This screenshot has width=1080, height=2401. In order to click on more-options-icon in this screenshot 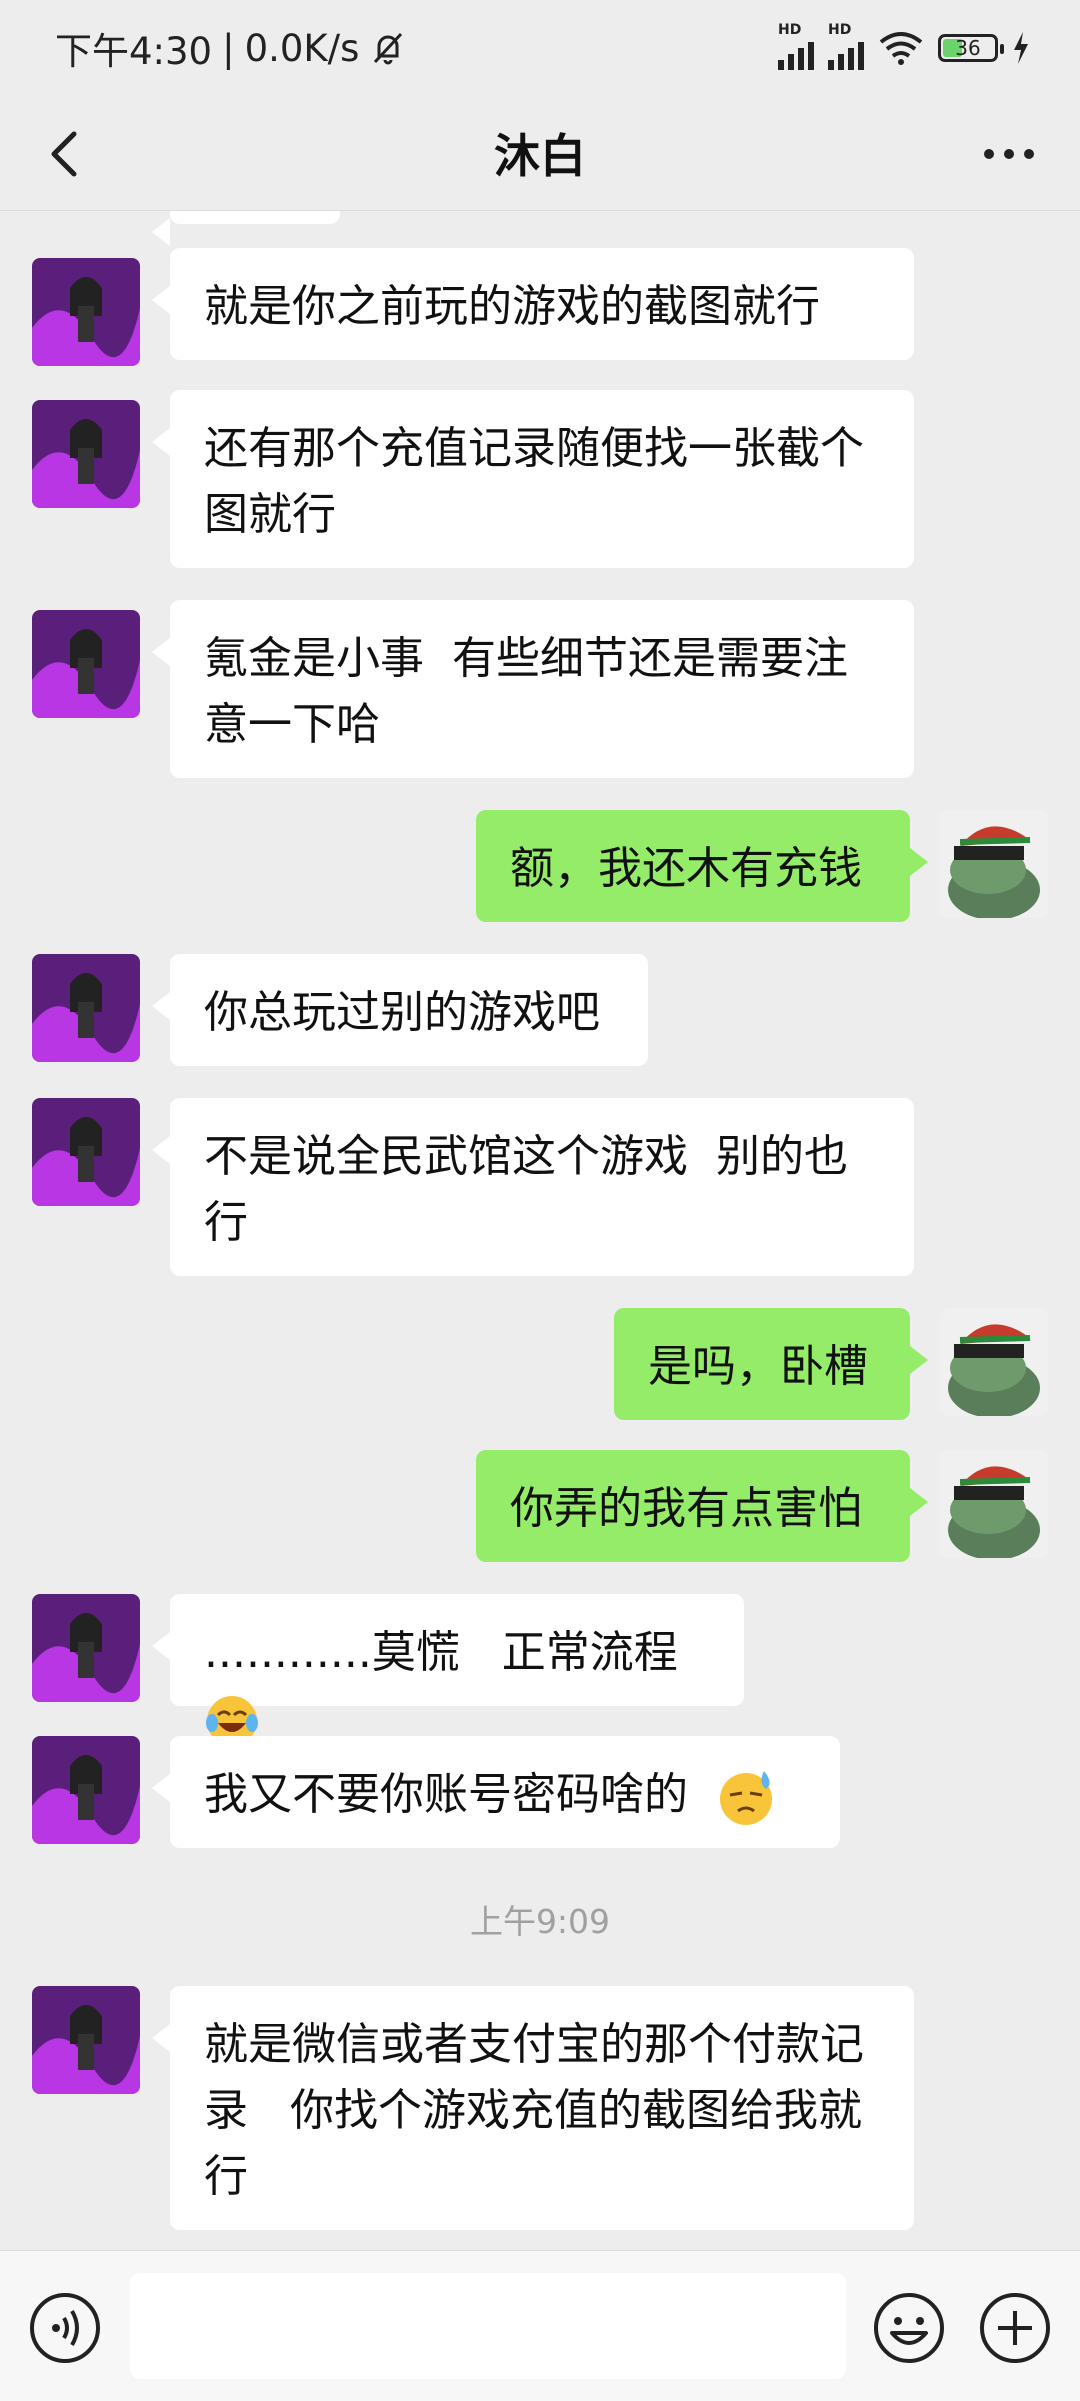, I will do `click(1009, 154)`.